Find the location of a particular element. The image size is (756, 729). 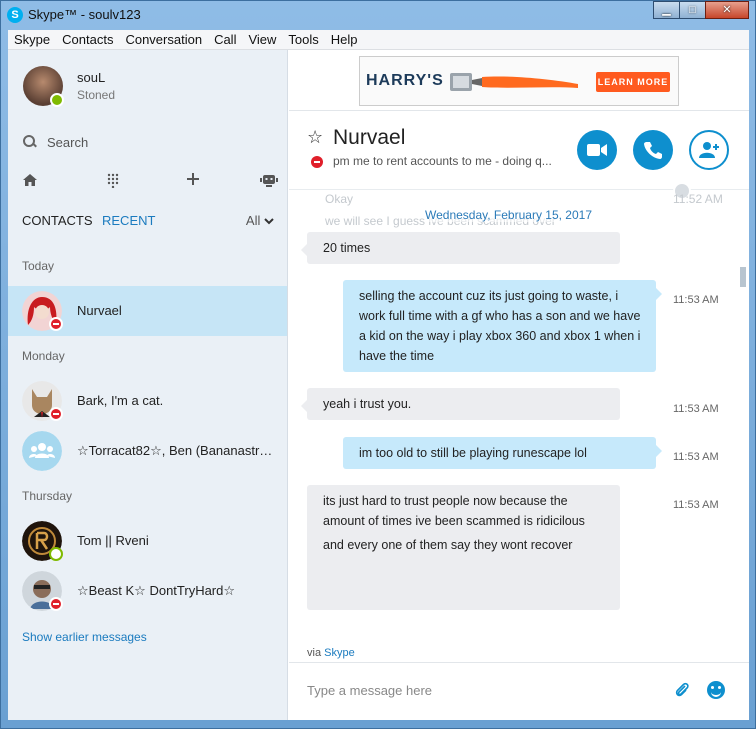

window-controls: ▁ □ ✕ is located at coordinates (701, 10).